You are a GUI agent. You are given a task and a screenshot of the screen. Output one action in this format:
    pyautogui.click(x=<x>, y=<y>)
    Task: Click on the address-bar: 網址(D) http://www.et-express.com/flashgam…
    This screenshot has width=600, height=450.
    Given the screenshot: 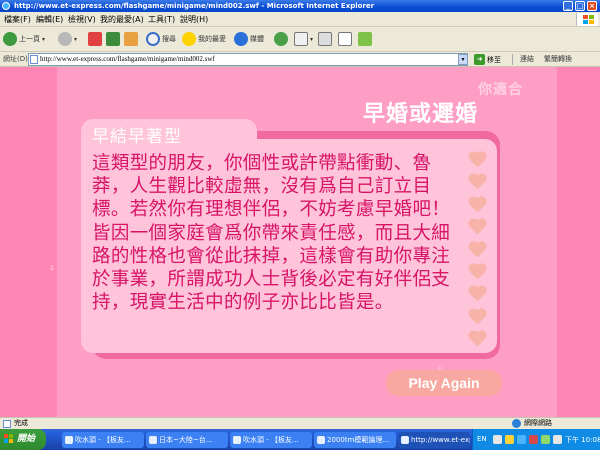 What is the action you would take?
    pyautogui.click(x=300, y=59)
    